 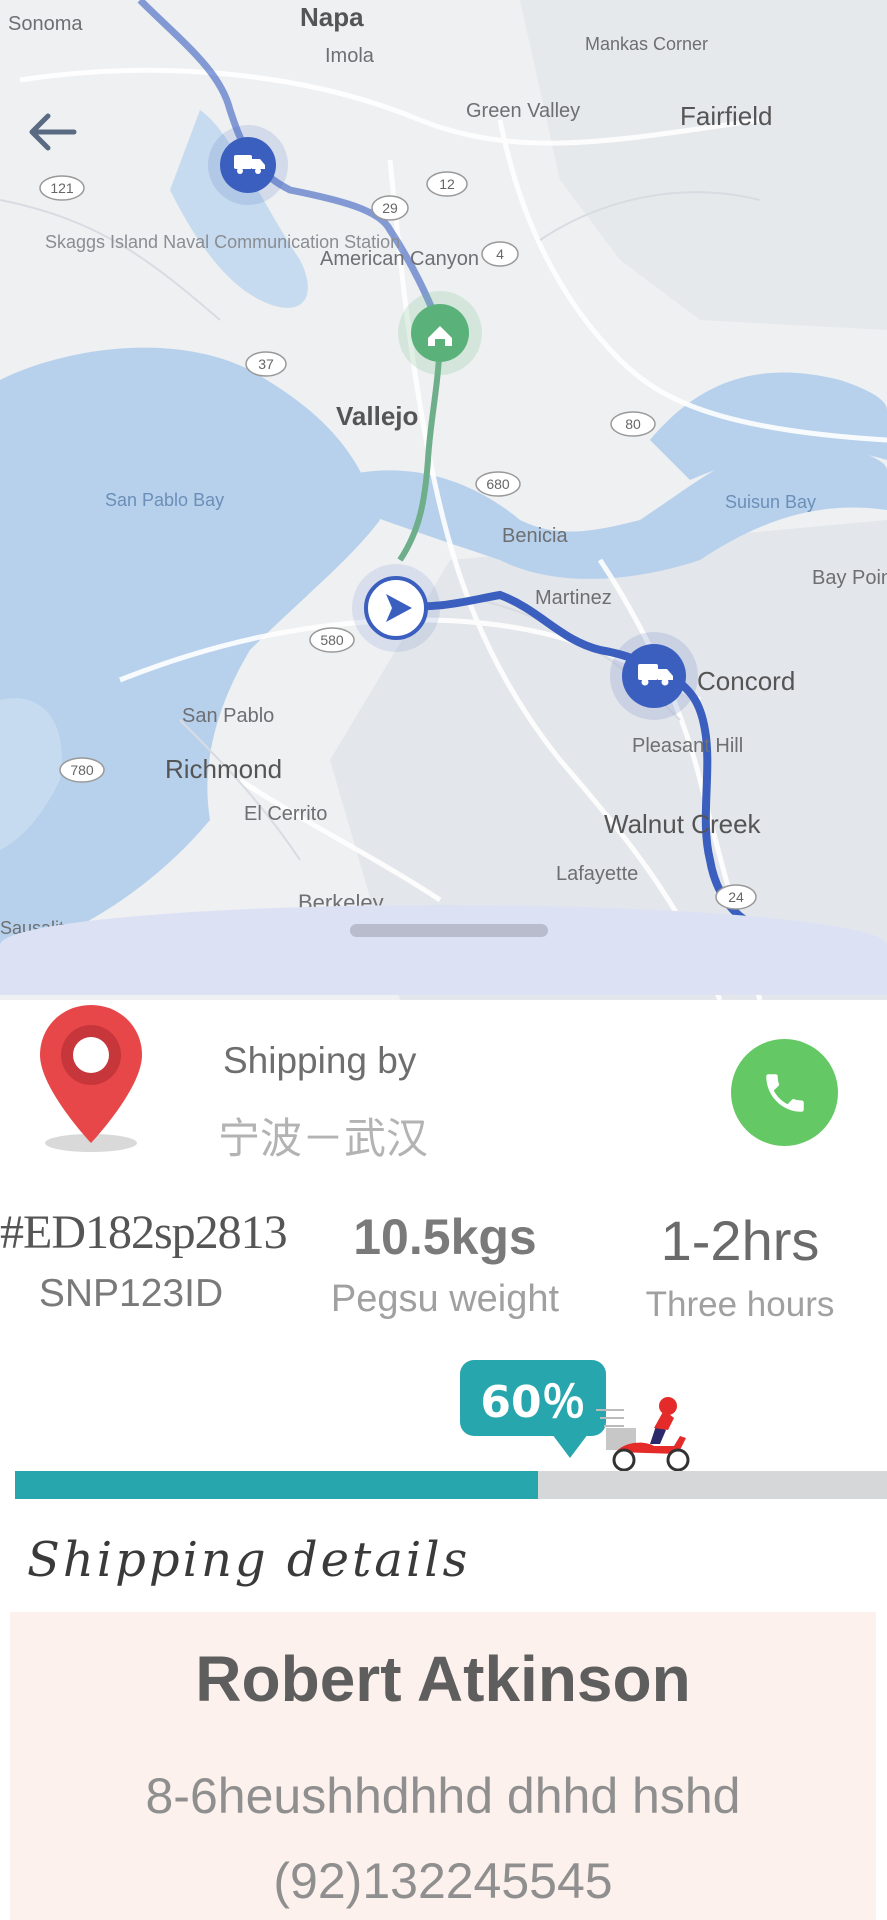 I want to click on map-label: Walnut Creek, so click(x=683, y=824).